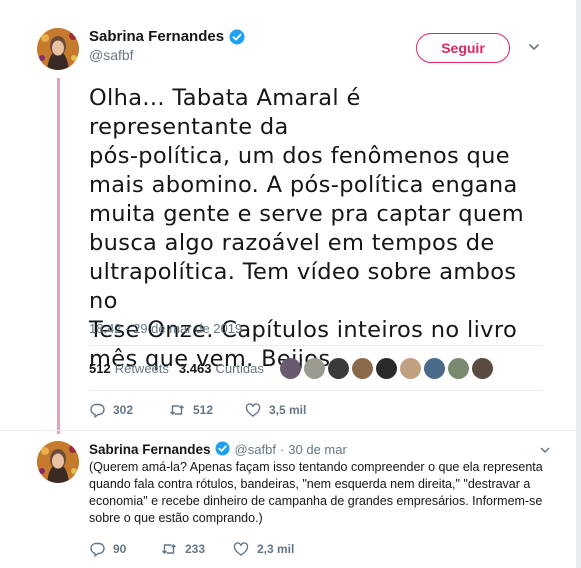 This screenshot has width=581, height=568. Describe the element at coordinates (120, 549) in the screenshot. I see `reply-count: 90` at that location.